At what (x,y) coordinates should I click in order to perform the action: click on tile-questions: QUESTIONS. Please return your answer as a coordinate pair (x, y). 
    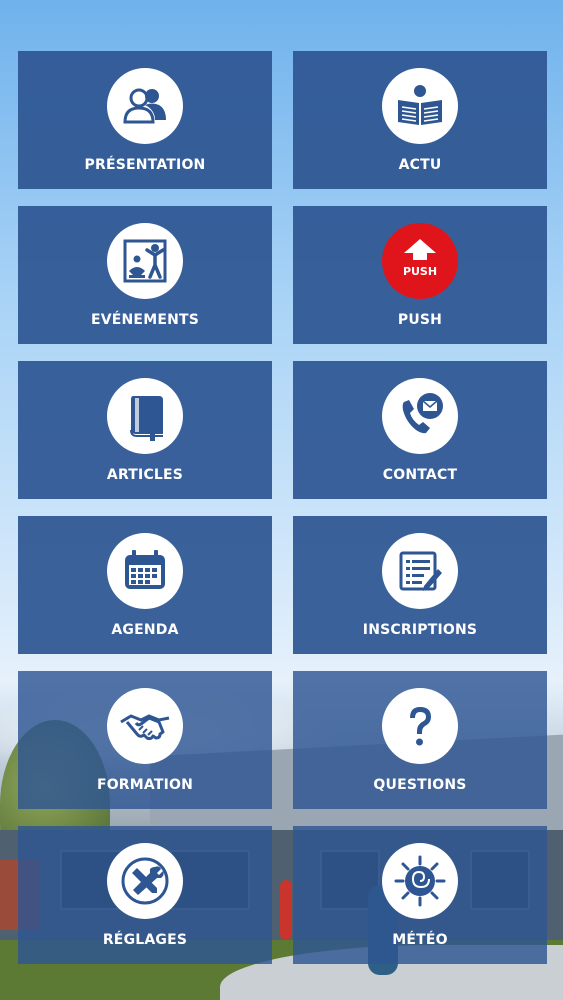
    Looking at the image, I should click on (420, 740).